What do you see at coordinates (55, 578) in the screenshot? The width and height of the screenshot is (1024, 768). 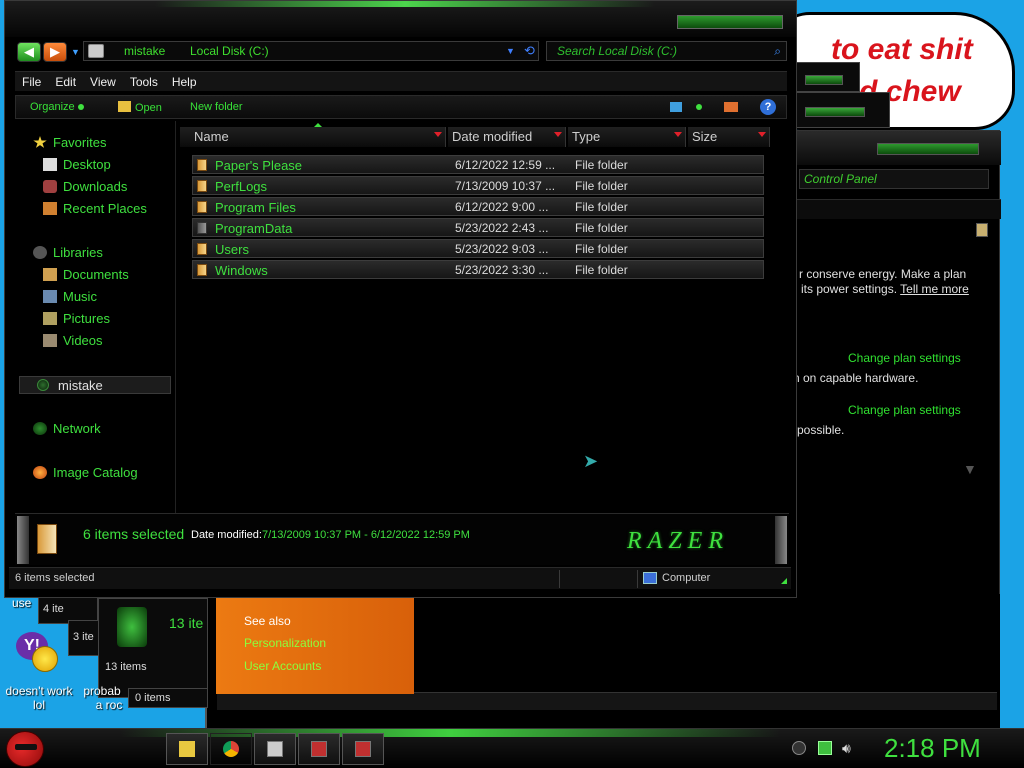 I see `status-selection: 6 items selected` at bounding box center [55, 578].